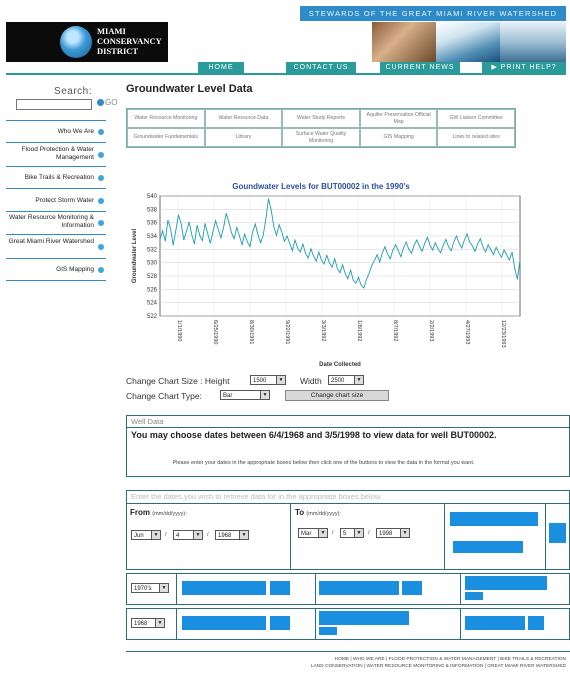 The height and width of the screenshot is (673, 570). What do you see at coordinates (328, 631) in the screenshot?
I see `year-table-small-button` at bounding box center [328, 631].